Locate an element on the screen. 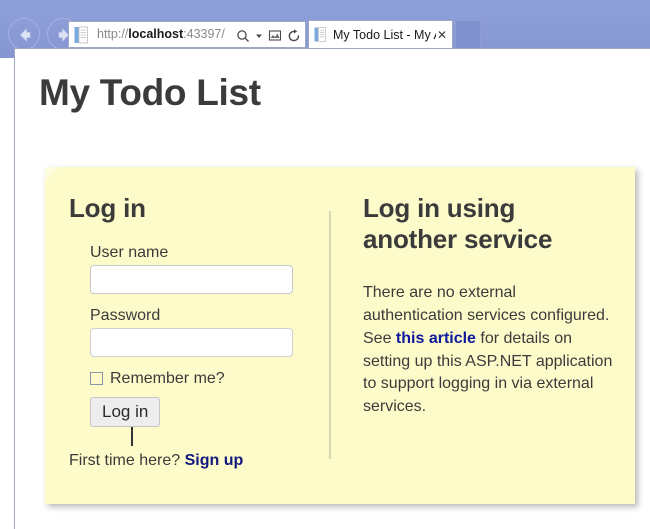 The height and width of the screenshot is (529, 650). remember-me-row: Remember me? is located at coordinates (204, 379).